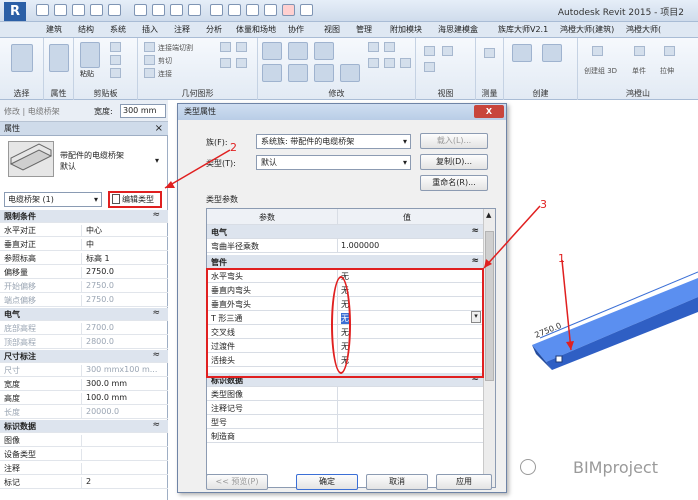 The height and width of the screenshot is (500, 698). I want to click on wechat-icon, so click(528, 467).